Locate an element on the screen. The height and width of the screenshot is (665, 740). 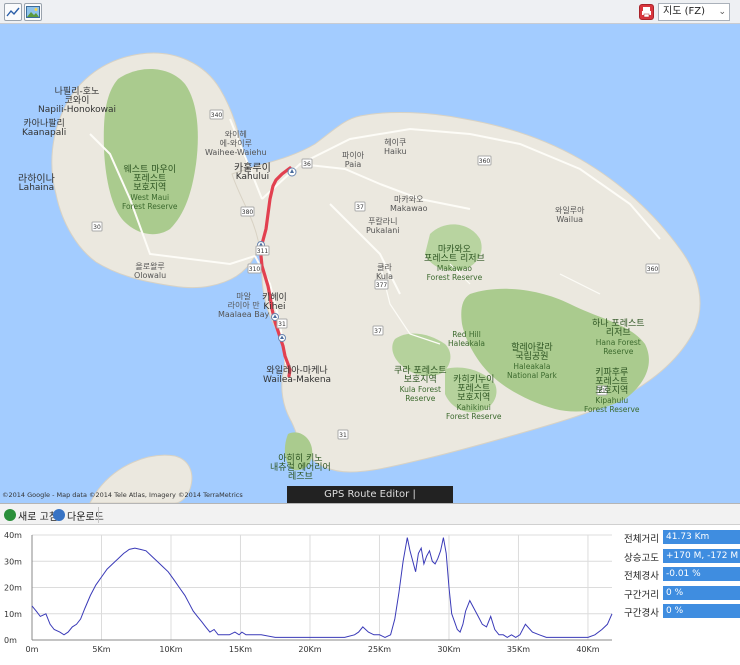
stat-row-total-distance: 전체거리 41.73 Km is located at coordinates (678, 538).